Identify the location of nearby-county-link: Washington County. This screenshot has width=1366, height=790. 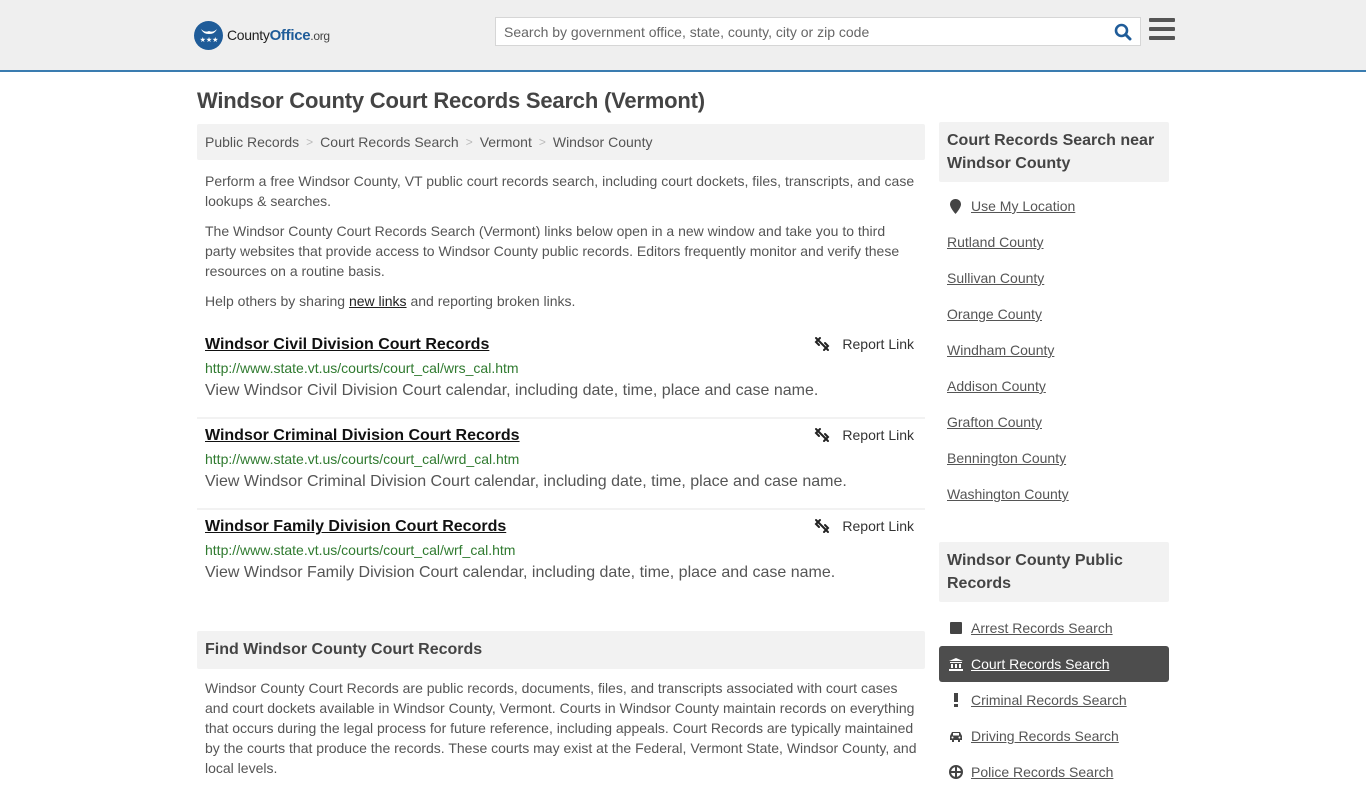
(1008, 494).